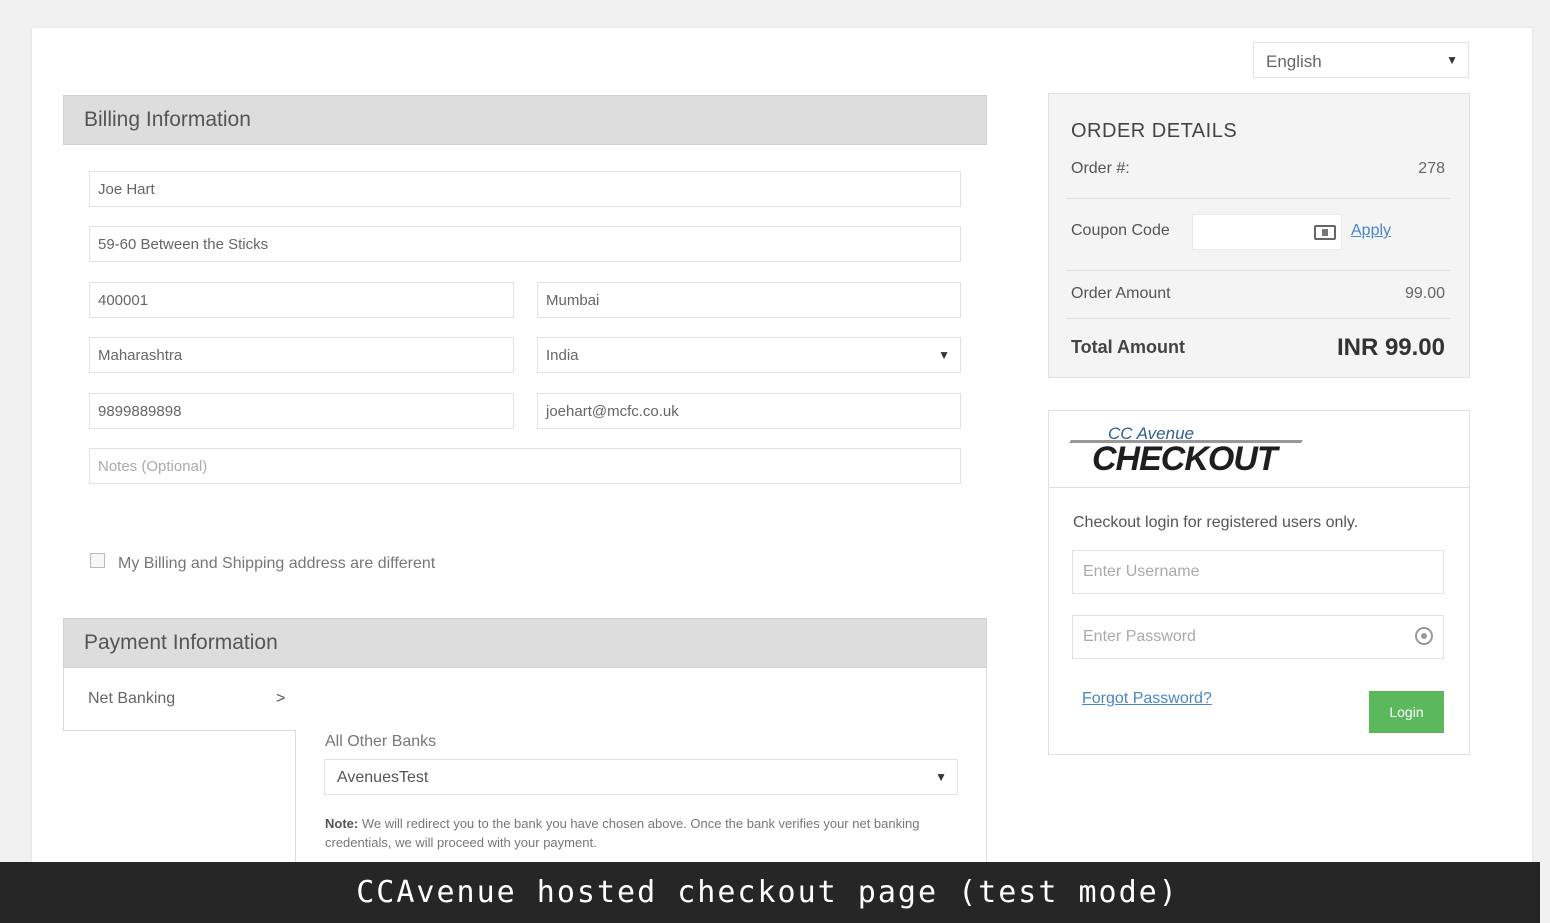  Describe the element at coordinates (1147, 699) in the screenshot. I see `forgot-password-link: Forgot Password?` at that location.